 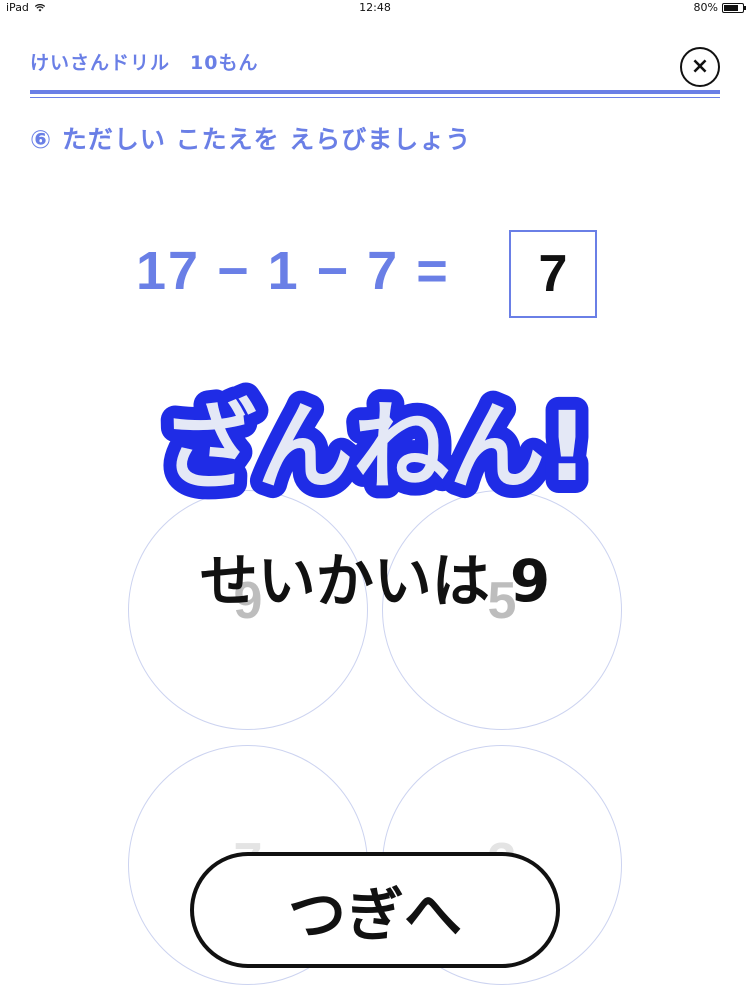 What do you see at coordinates (375, 97) in the screenshot?
I see `header-divider-thin` at bounding box center [375, 97].